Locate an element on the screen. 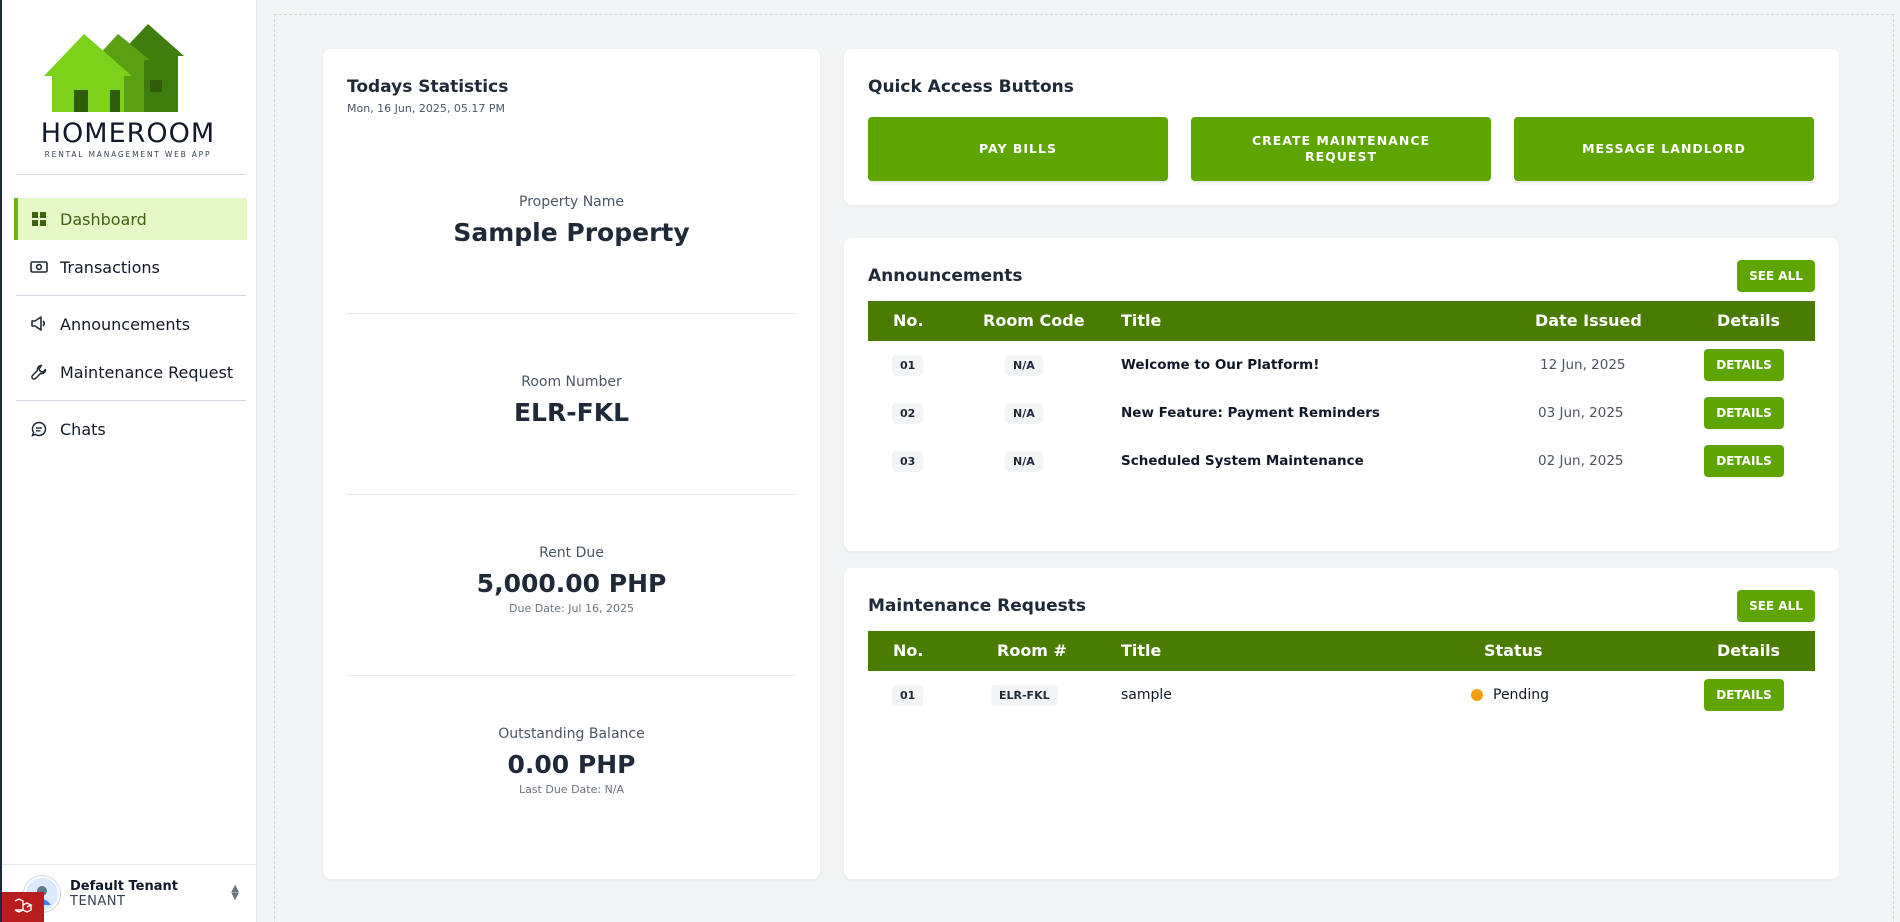 The width and height of the screenshot is (1900, 922). sidebar-item-dashboard: Dashboard is located at coordinates (130, 219).